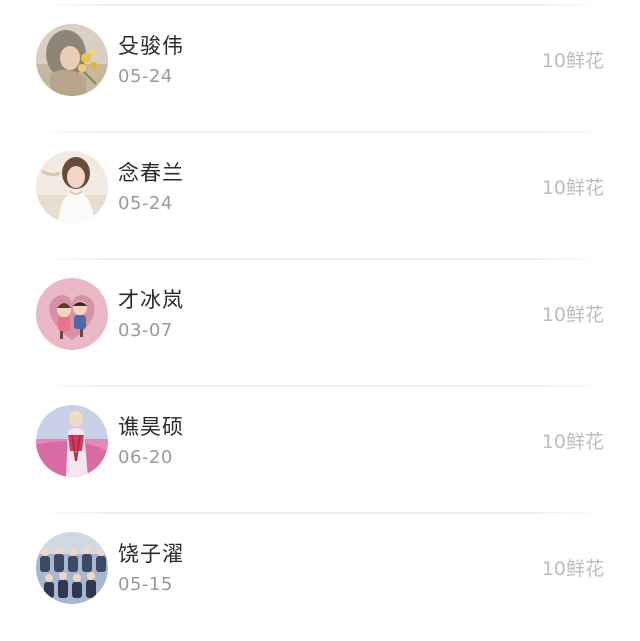 This screenshot has width=640, height=641. I want to click on gift-date: 05-15, so click(145, 584).